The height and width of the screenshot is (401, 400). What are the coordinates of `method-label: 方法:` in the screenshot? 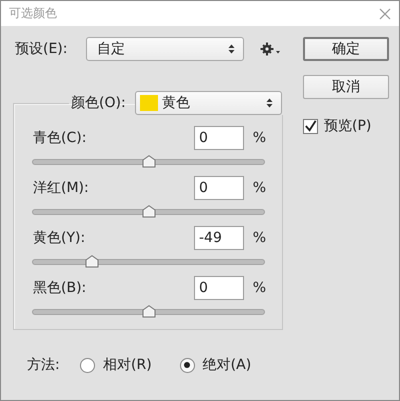 It's located at (44, 365).